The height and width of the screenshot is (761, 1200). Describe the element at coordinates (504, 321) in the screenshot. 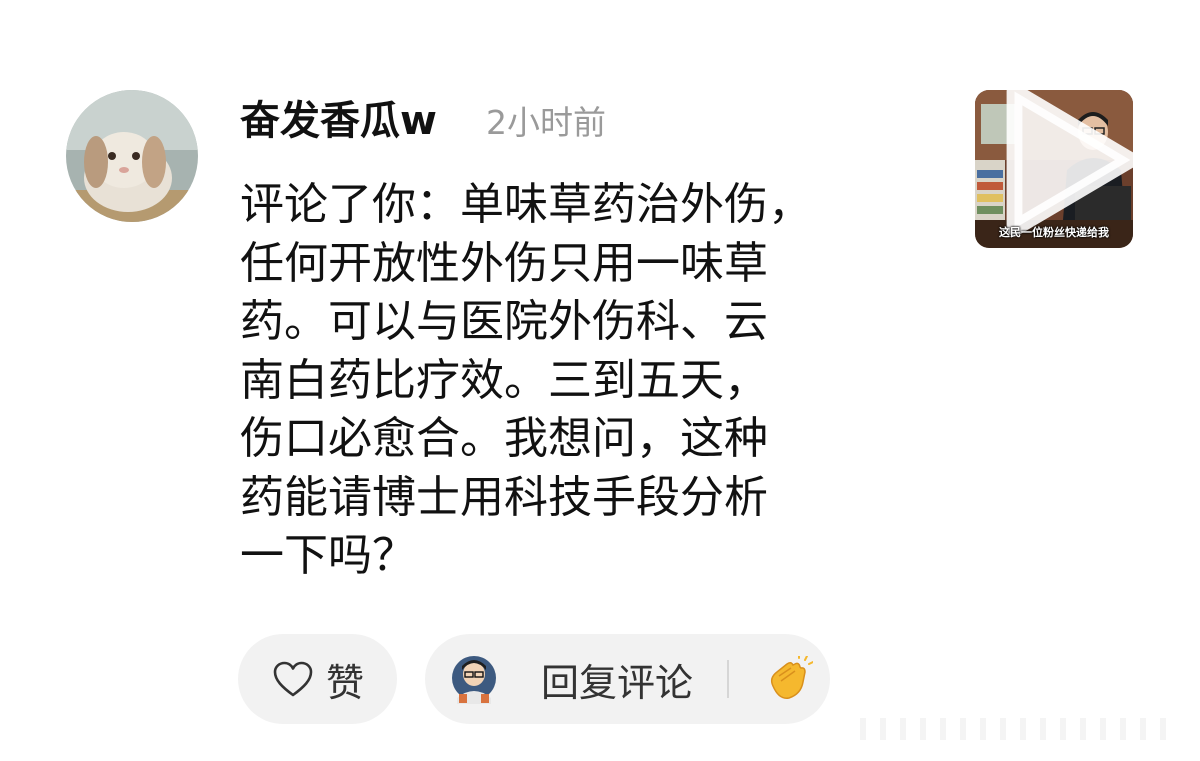

I see `comment-line: 药。可以与医院外伤科、云` at that location.